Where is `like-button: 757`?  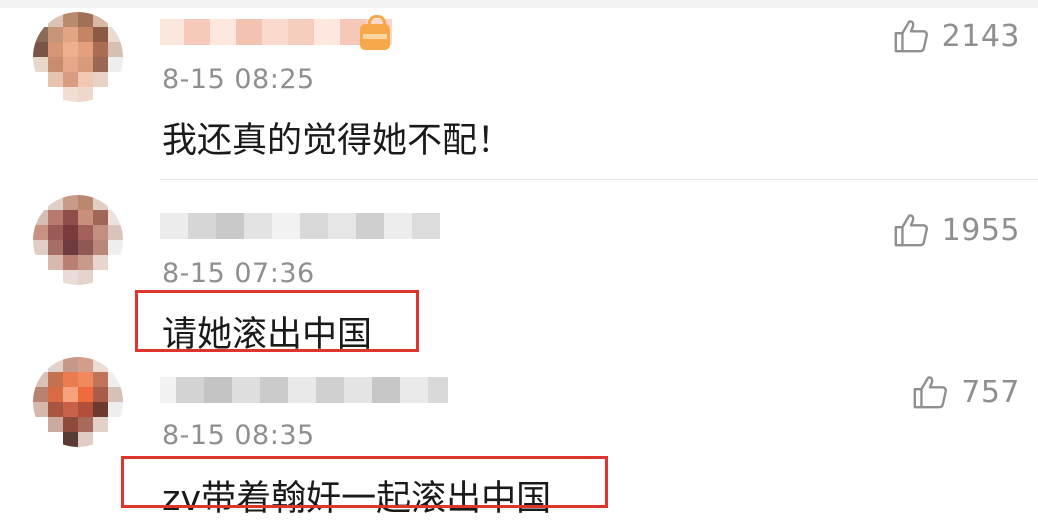
like-button: 757 is located at coordinates (965, 392).